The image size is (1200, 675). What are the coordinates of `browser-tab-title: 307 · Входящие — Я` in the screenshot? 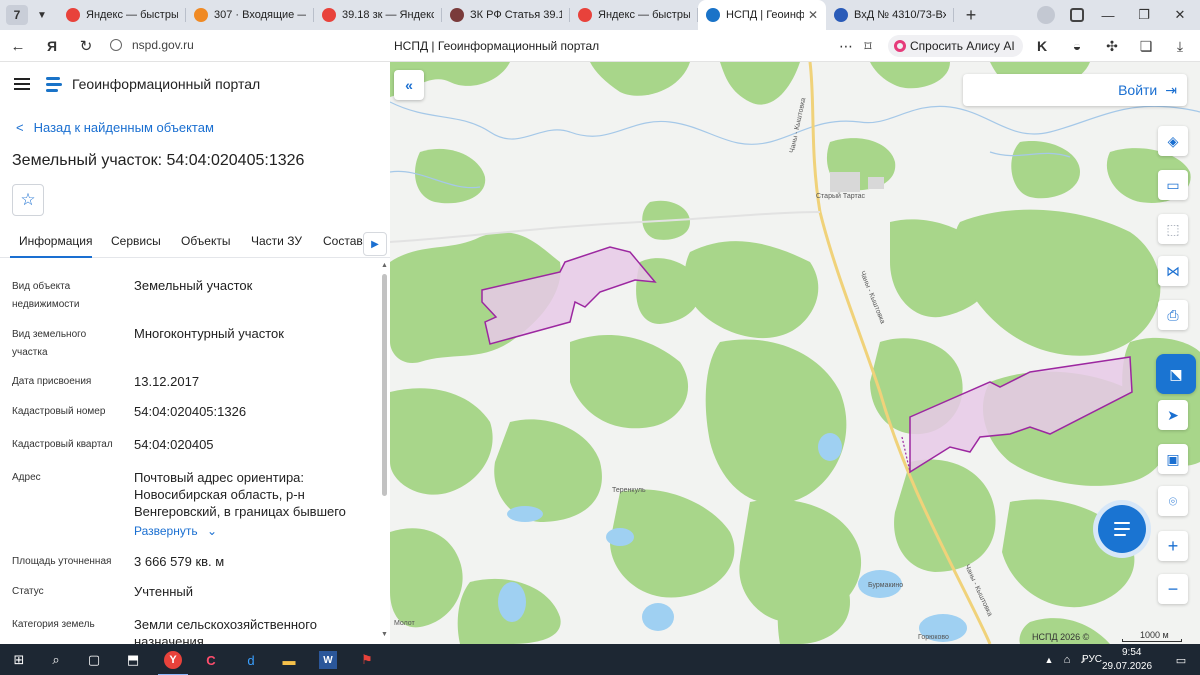 It's located at (260, 15).